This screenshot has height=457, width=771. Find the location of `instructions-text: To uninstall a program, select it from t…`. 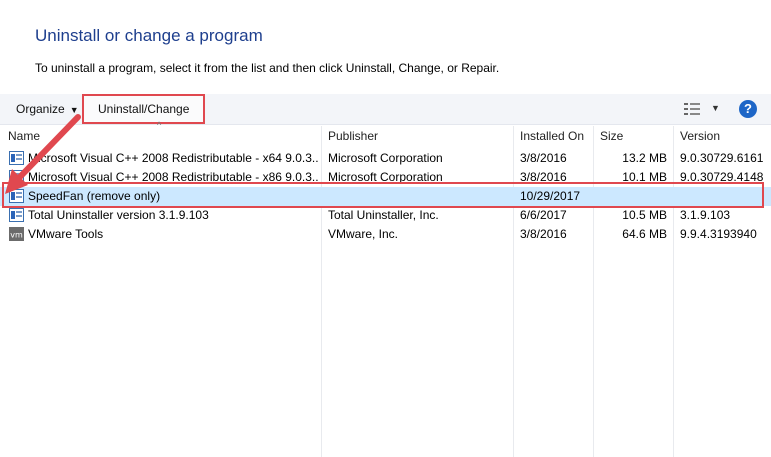

instructions-text: To uninstall a program, select it from t… is located at coordinates (267, 68).